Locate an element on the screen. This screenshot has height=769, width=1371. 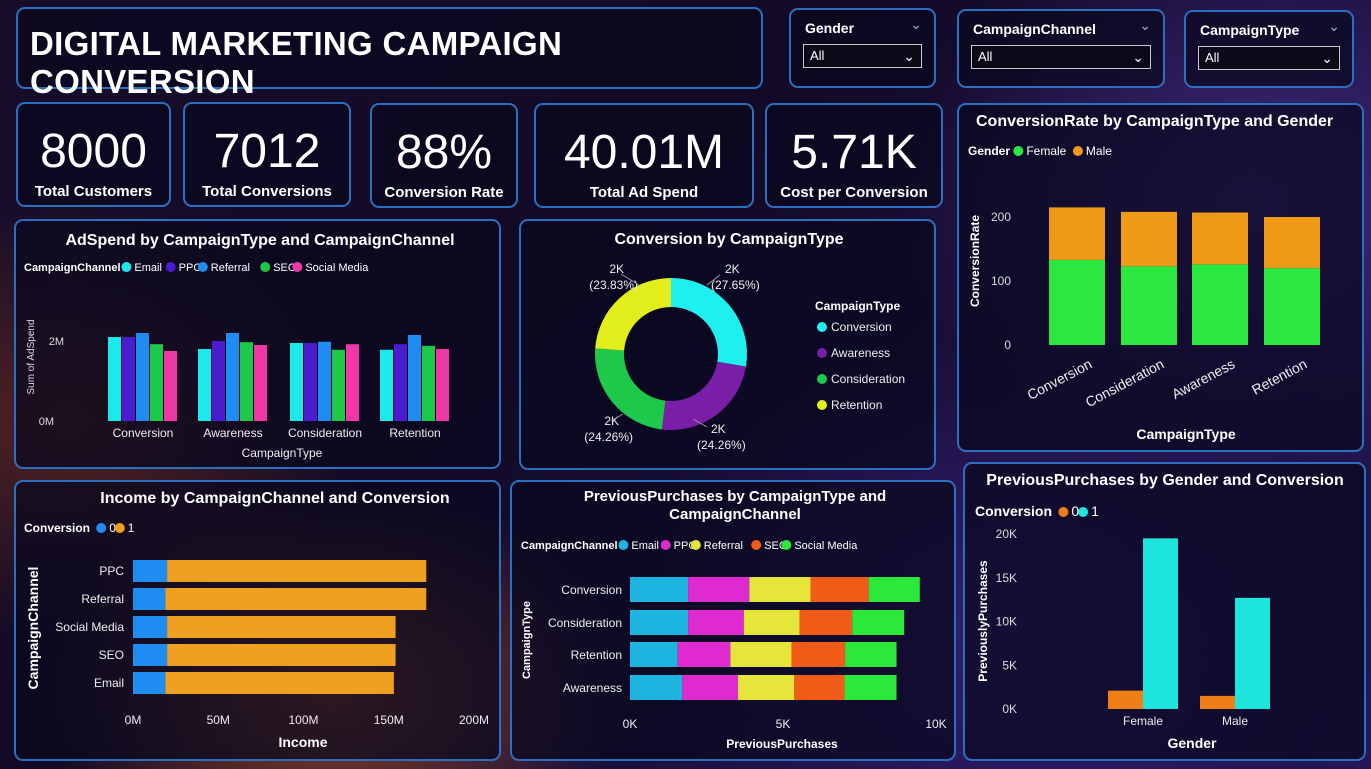
kpi-value: 40.01M is located at coordinates (644, 152).